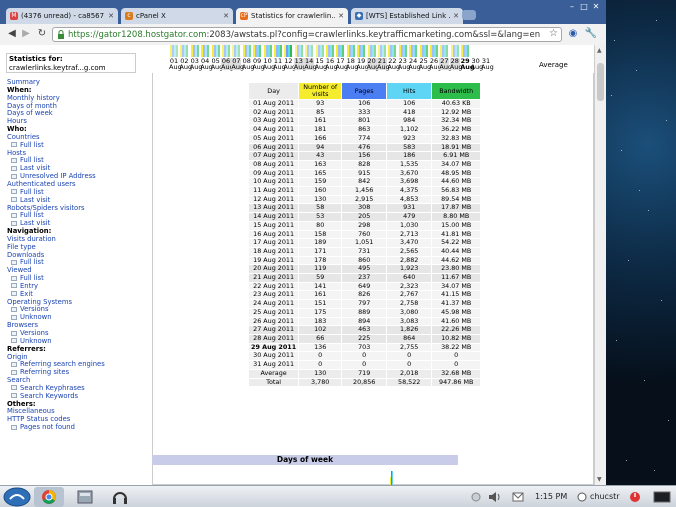  I want to click on days-of-week-title: Days of week, so click(305, 460).